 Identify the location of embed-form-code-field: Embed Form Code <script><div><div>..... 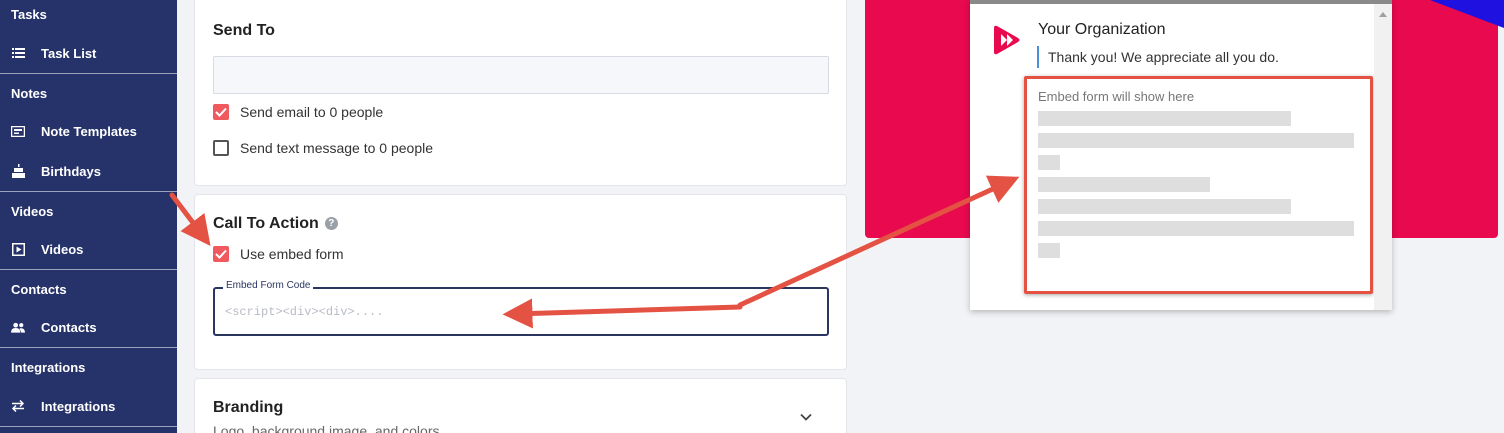
(521, 308).